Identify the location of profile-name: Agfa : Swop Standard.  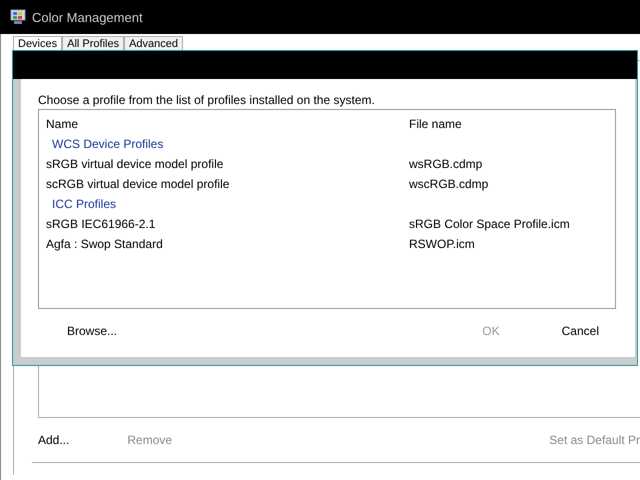
(224, 244).